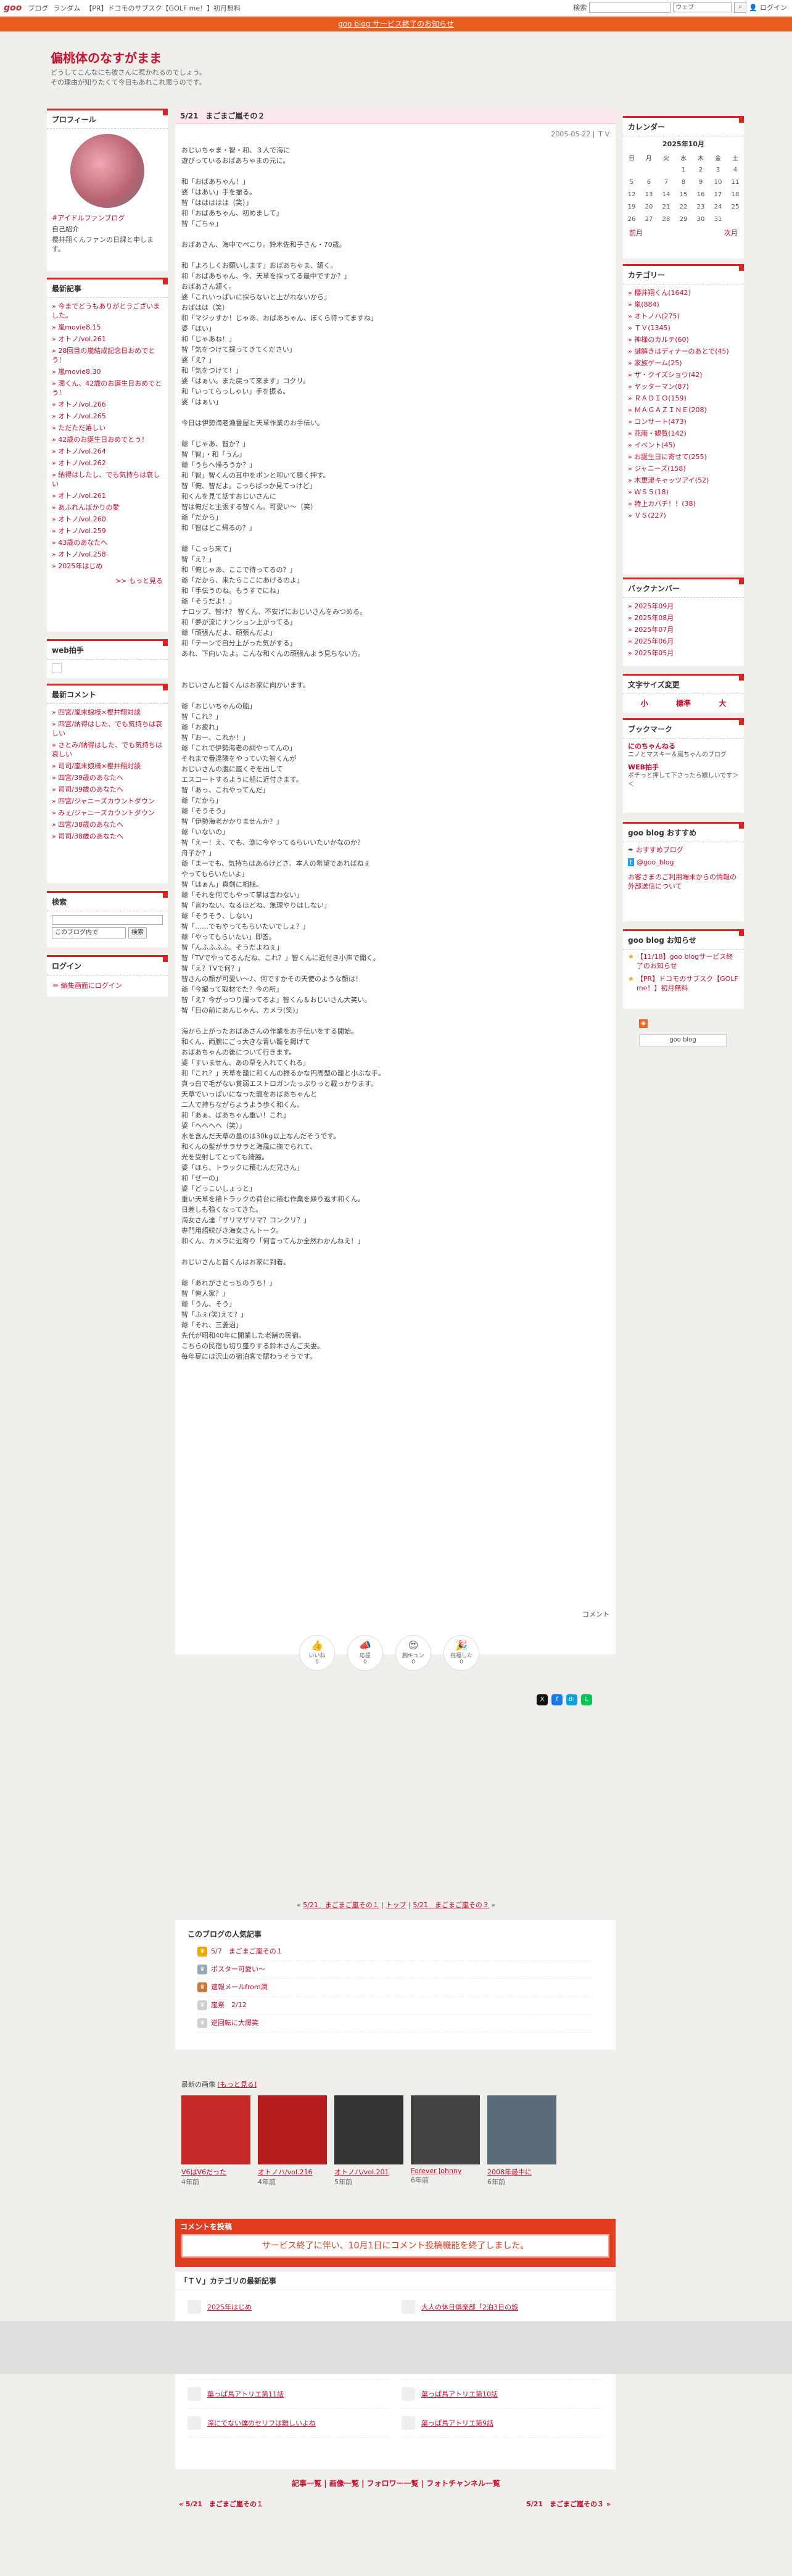 The width and height of the screenshot is (792, 2576). Describe the element at coordinates (683, 468) in the screenshot. I see `category-item: ジャニーズ(158)` at that location.